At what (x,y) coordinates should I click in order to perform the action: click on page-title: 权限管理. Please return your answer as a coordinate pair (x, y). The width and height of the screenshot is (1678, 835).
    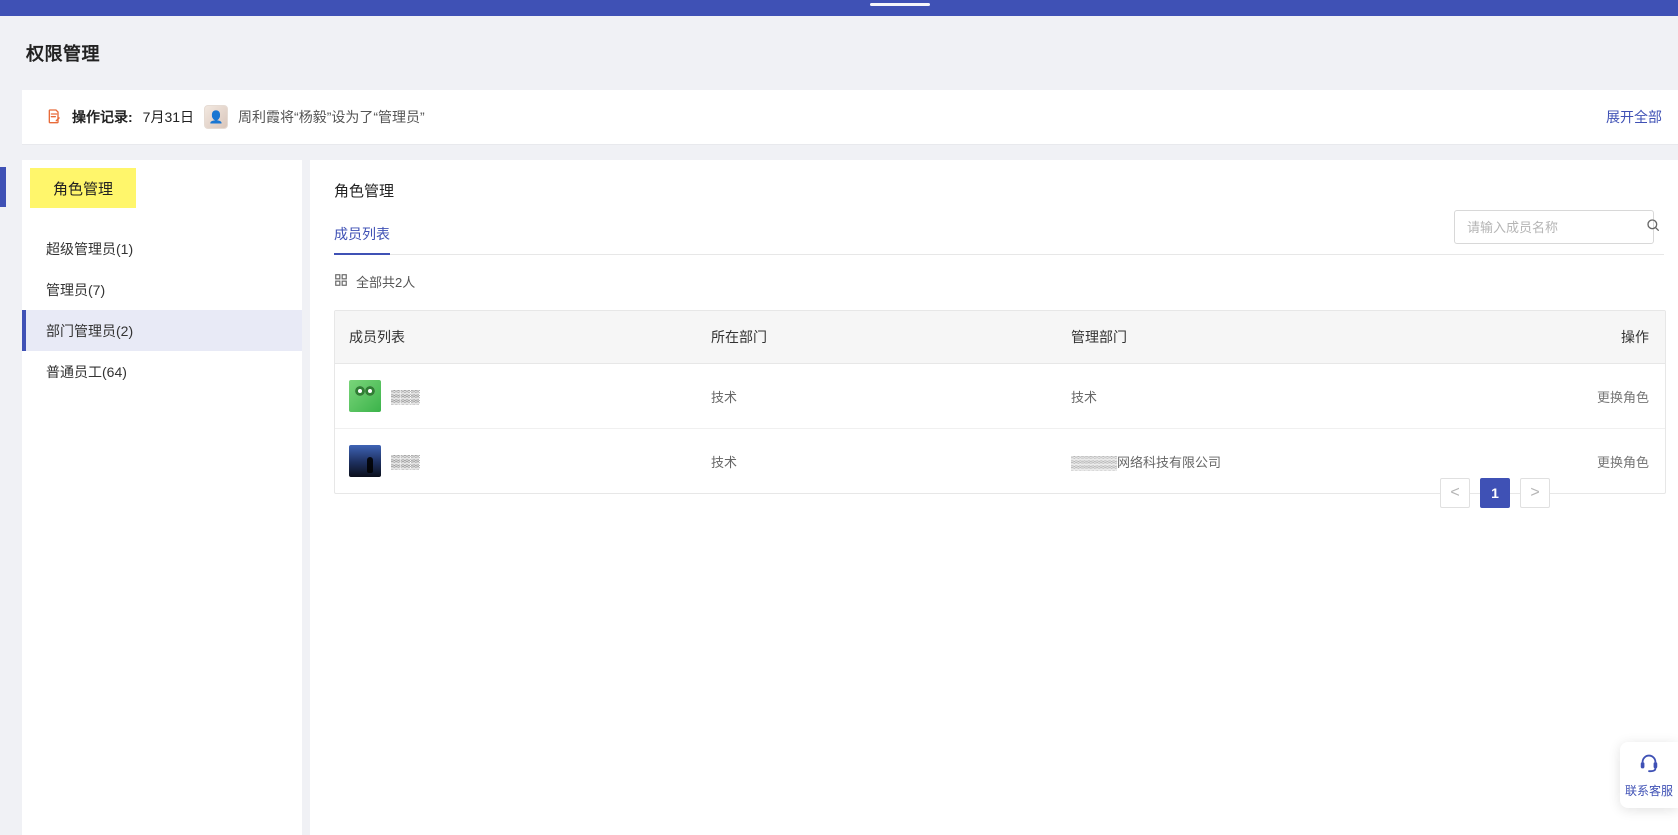
    Looking at the image, I should click on (63, 54).